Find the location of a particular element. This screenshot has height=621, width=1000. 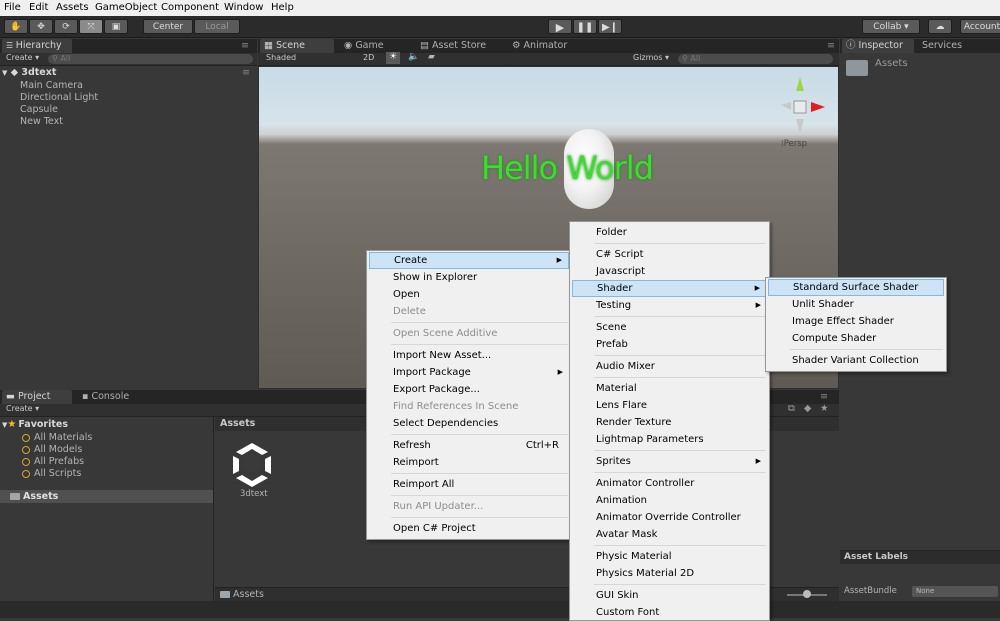

menu-item-physics-material-2d: Physics Material 2D is located at coordinates (669, 573).